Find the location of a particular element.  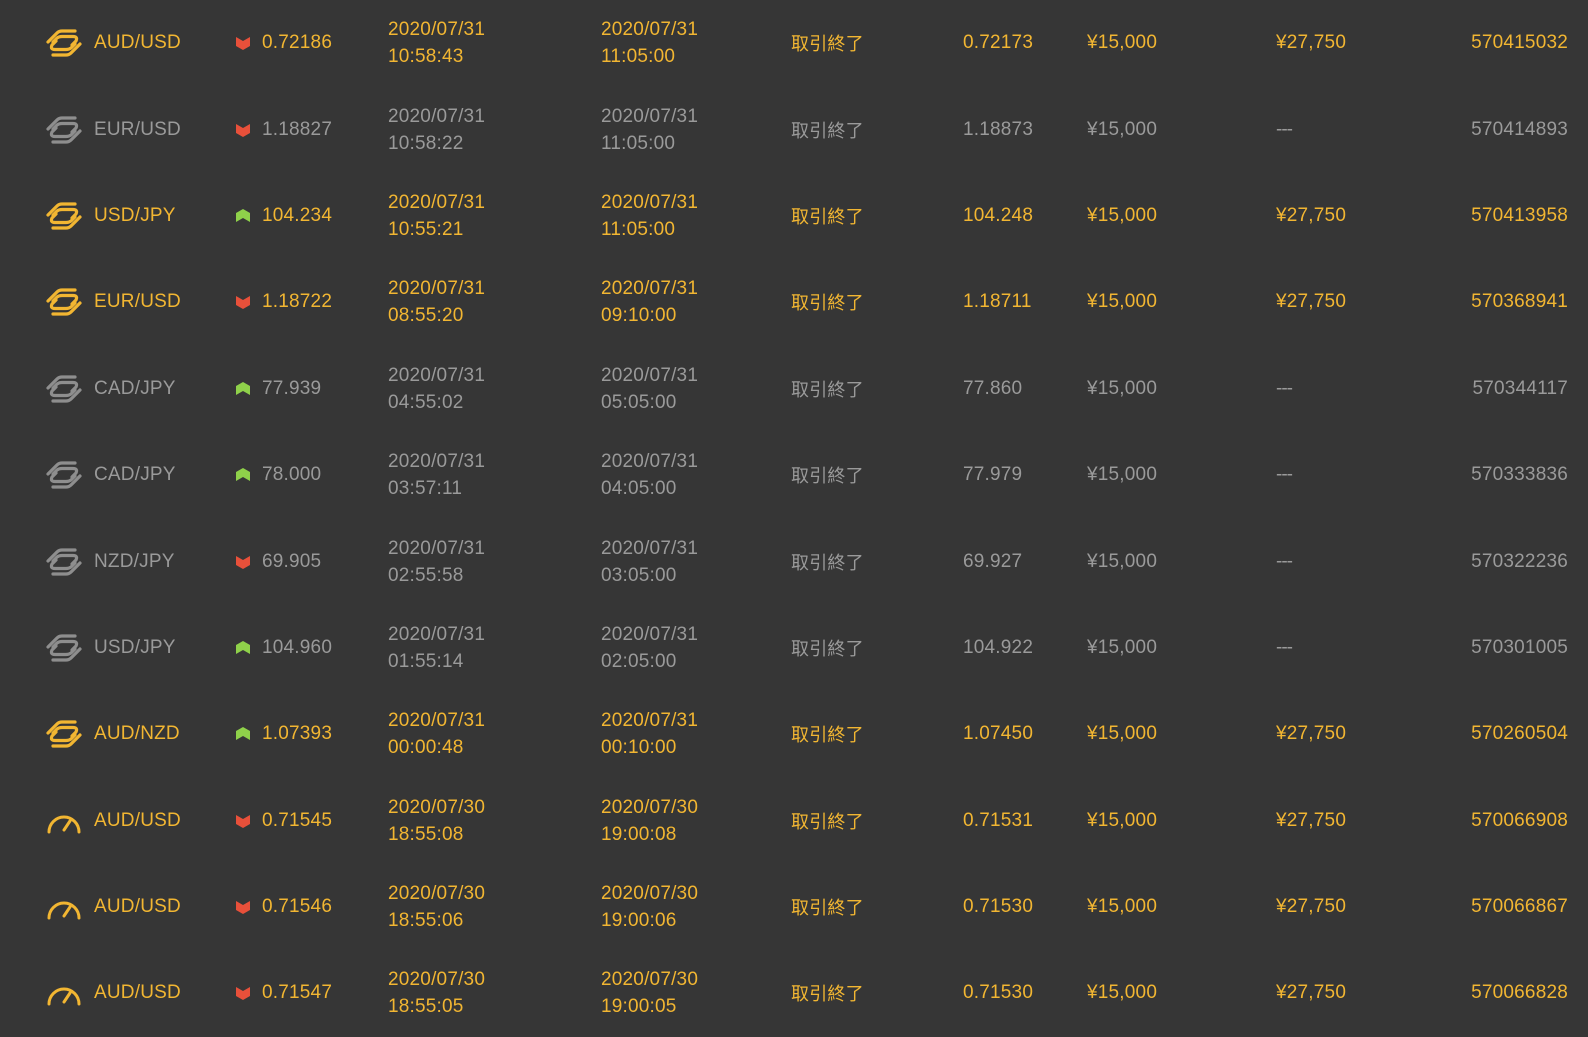

entry-rate: 104.960 is located at coordinates (297, 647).